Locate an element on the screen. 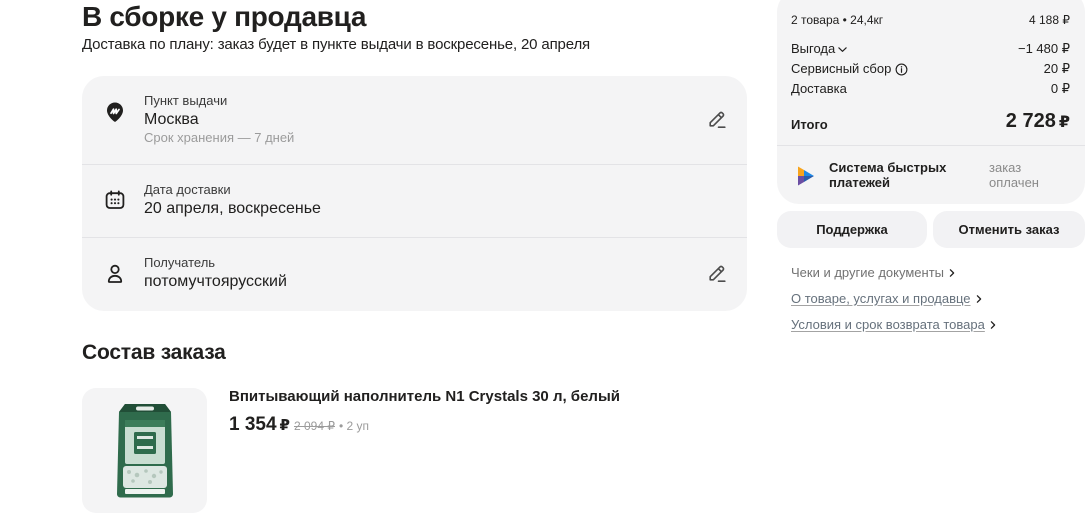  support-button: Поддержка is located at coordinates (852, 229).